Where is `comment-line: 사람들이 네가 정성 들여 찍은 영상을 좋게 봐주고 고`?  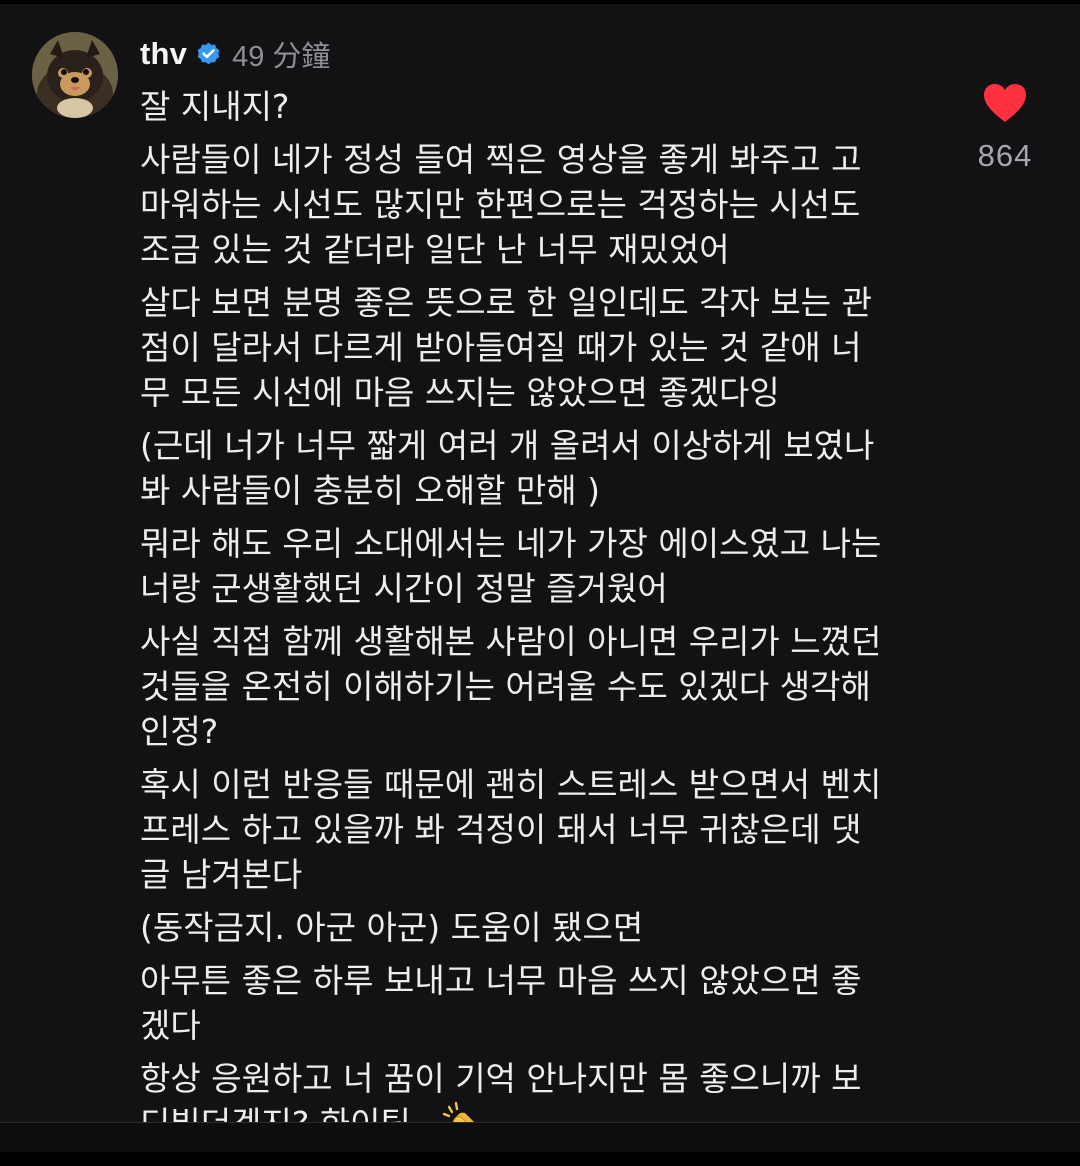
comment-line: 사람들이 네가 정성 들여 찍은 영상을 좋게 봐주고 고 is located at coordinates (501, 159).